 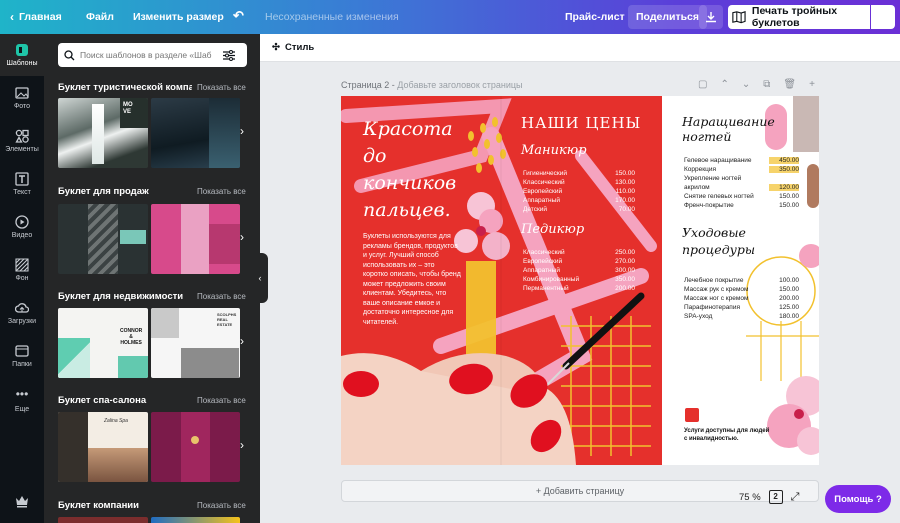 What do you see at coordinates (580, 48) in the screenshot?
I see `editor-toolbar: ✣ Стиль` at bounding box center [580, 48].